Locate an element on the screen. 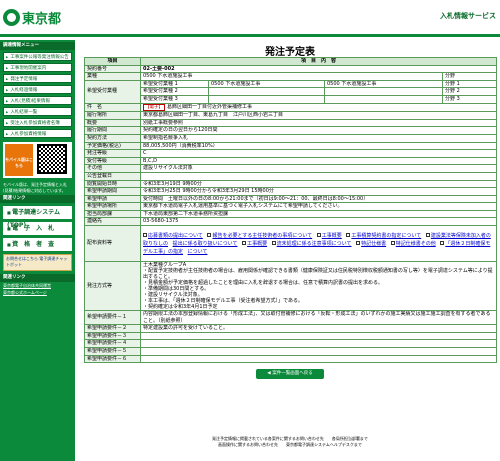 This screenshot has height=461, width=500. link-e-government: 東京都電子自治体共同運営 is located at coordinates (37, 285).